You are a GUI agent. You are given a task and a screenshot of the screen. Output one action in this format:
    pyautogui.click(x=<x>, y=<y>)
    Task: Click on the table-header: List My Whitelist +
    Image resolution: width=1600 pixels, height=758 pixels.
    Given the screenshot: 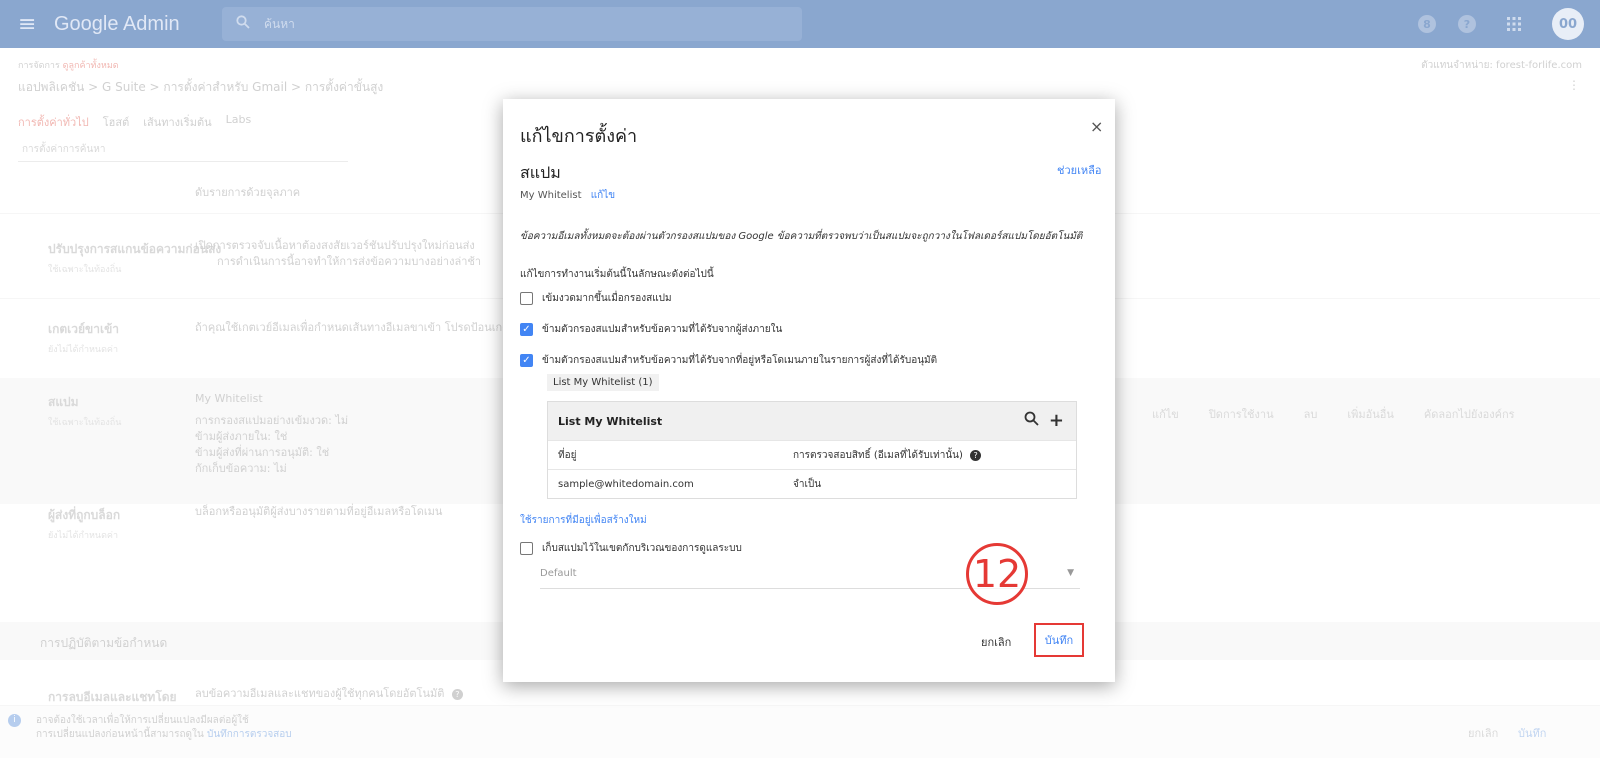 What is the action you would take?
    pyautogui.click(x=812, y=421)
    